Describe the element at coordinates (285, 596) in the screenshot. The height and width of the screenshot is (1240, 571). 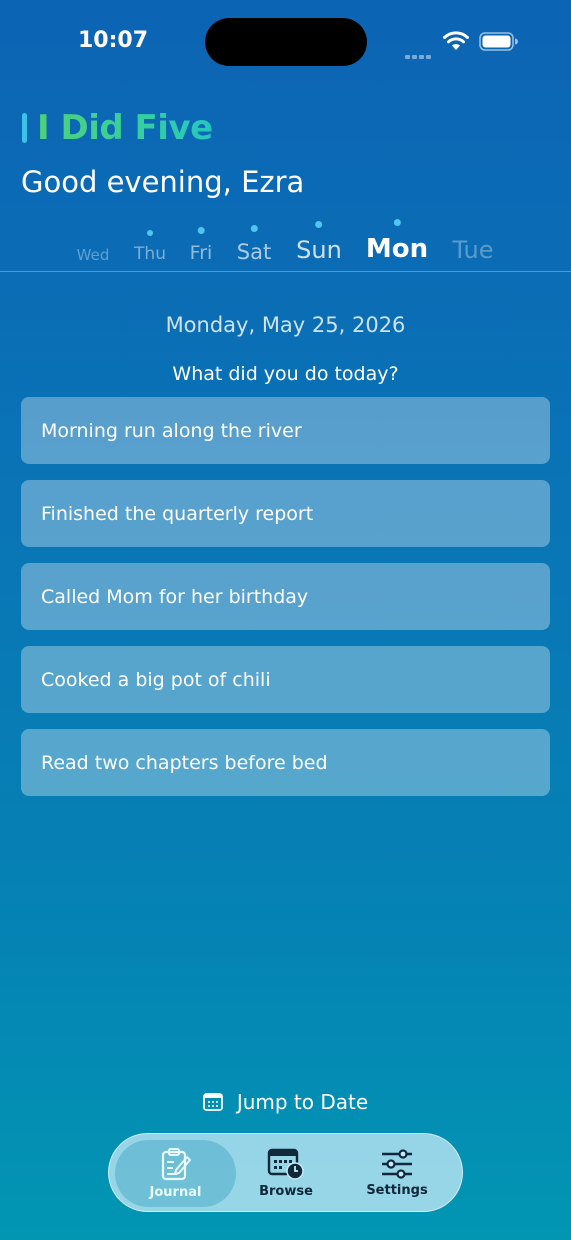
I see `entry-field: Called Mom for her birthday` at that location.